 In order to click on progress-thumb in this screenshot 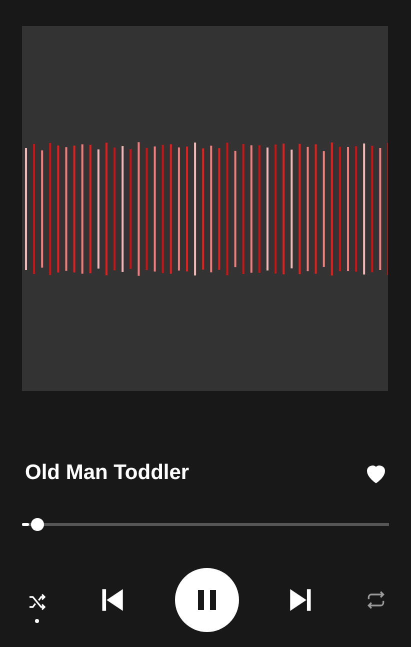, I will do `click(37, 524)`.